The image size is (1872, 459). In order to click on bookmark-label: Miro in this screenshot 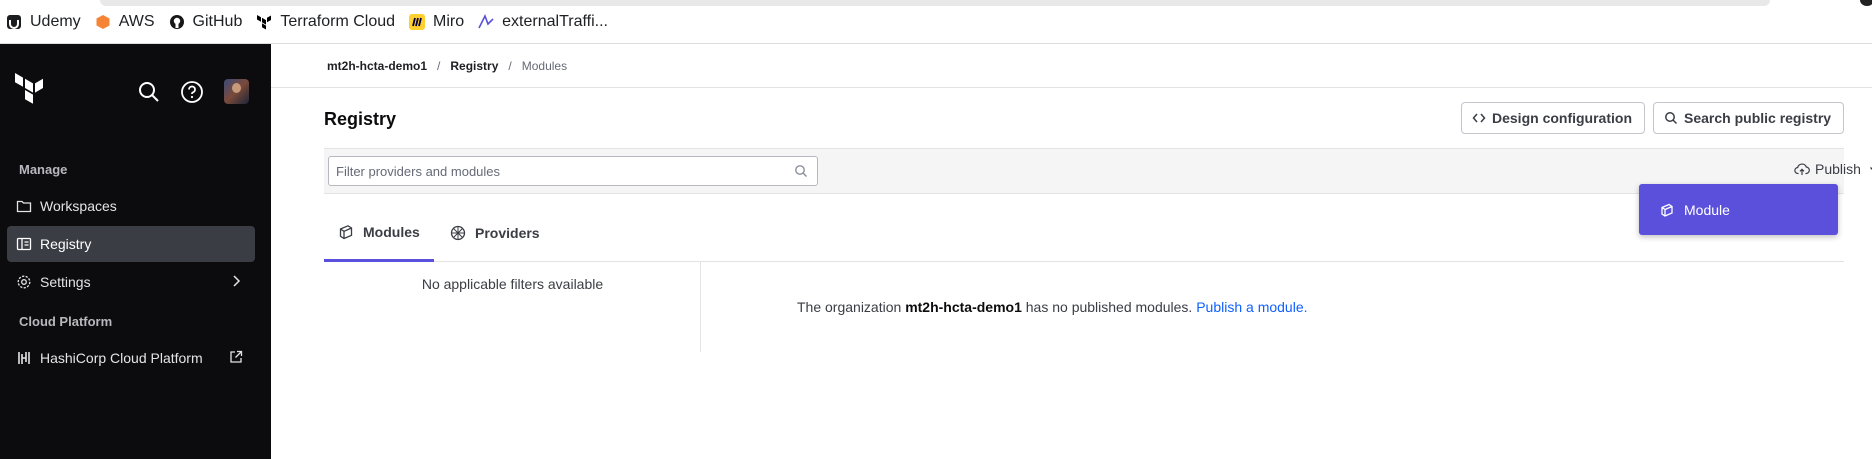, I will do `click(449, 21)`.